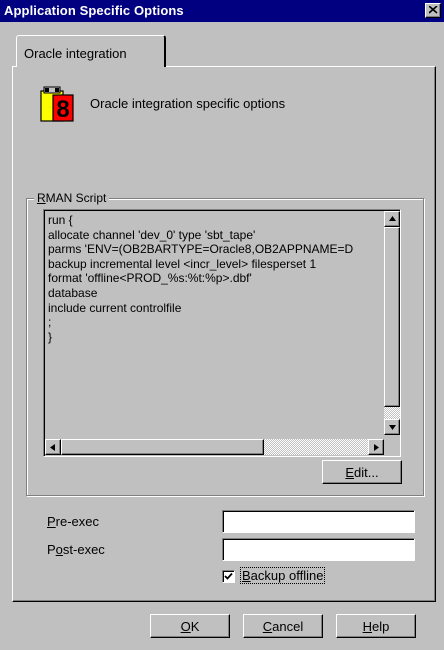 Image resolution: width=444 pixels, height=650 pixels. I want to click on checkmark-icon, so click(228, 576).